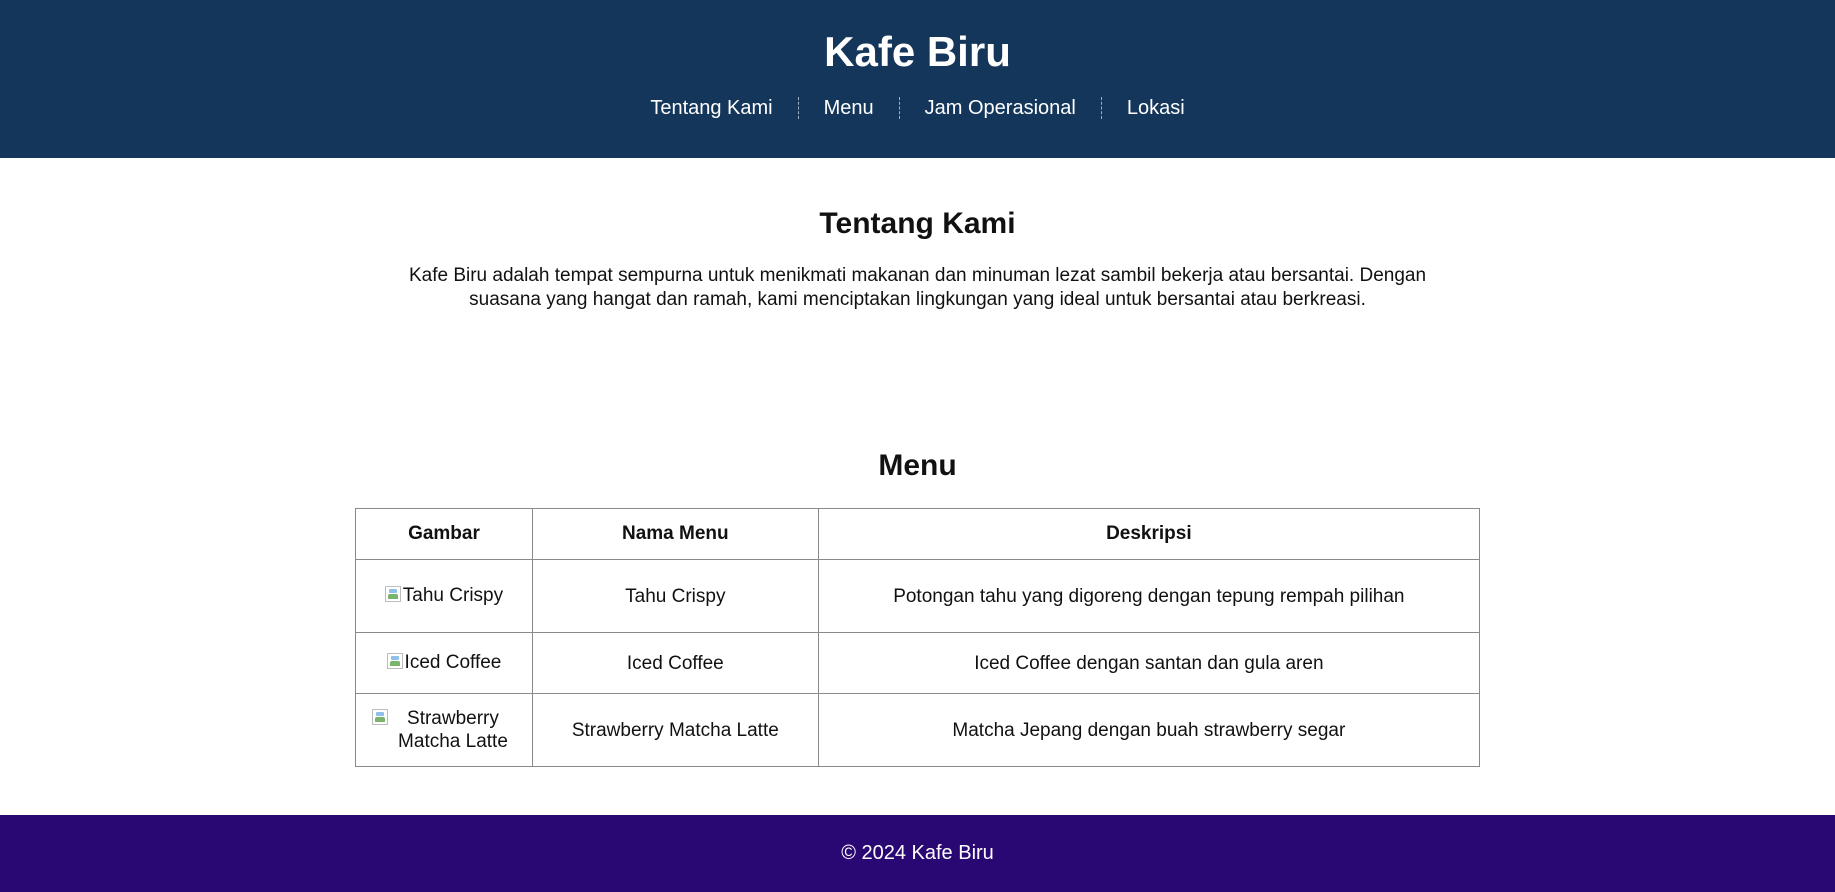 The width and height of the screenshot is (1835, 892). Describe the element at coordinates (917, 223) in the screenshot. I see `about-heading: Tentang Kami` at that location.